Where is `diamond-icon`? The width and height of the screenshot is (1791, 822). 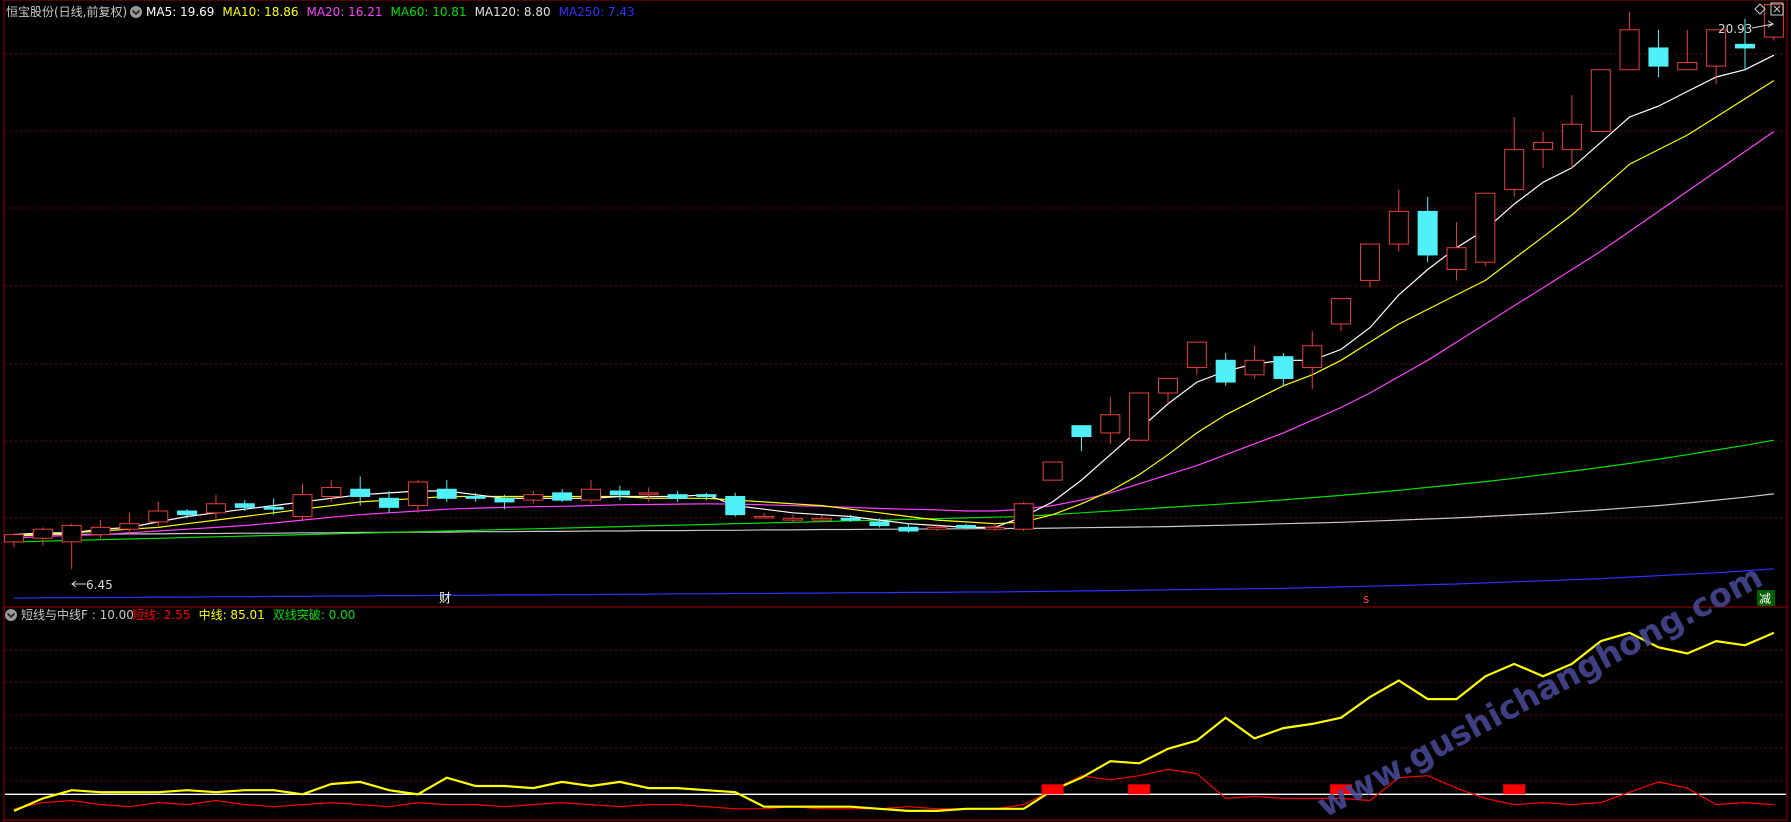
diamond-icon is located at coordinates (1760, 9).